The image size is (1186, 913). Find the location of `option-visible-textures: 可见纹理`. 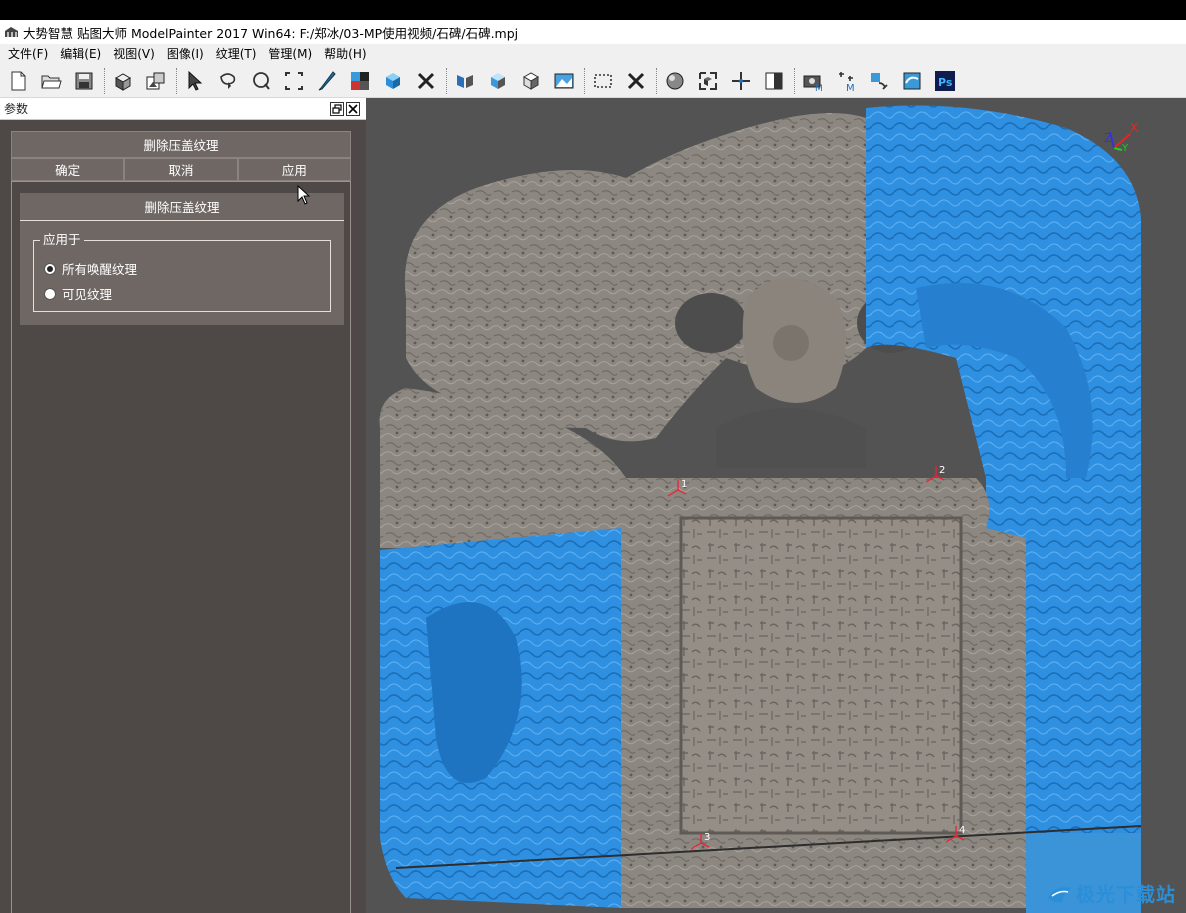

option-visible-textures: 可见纹理 is located at coordinates (78, 293).